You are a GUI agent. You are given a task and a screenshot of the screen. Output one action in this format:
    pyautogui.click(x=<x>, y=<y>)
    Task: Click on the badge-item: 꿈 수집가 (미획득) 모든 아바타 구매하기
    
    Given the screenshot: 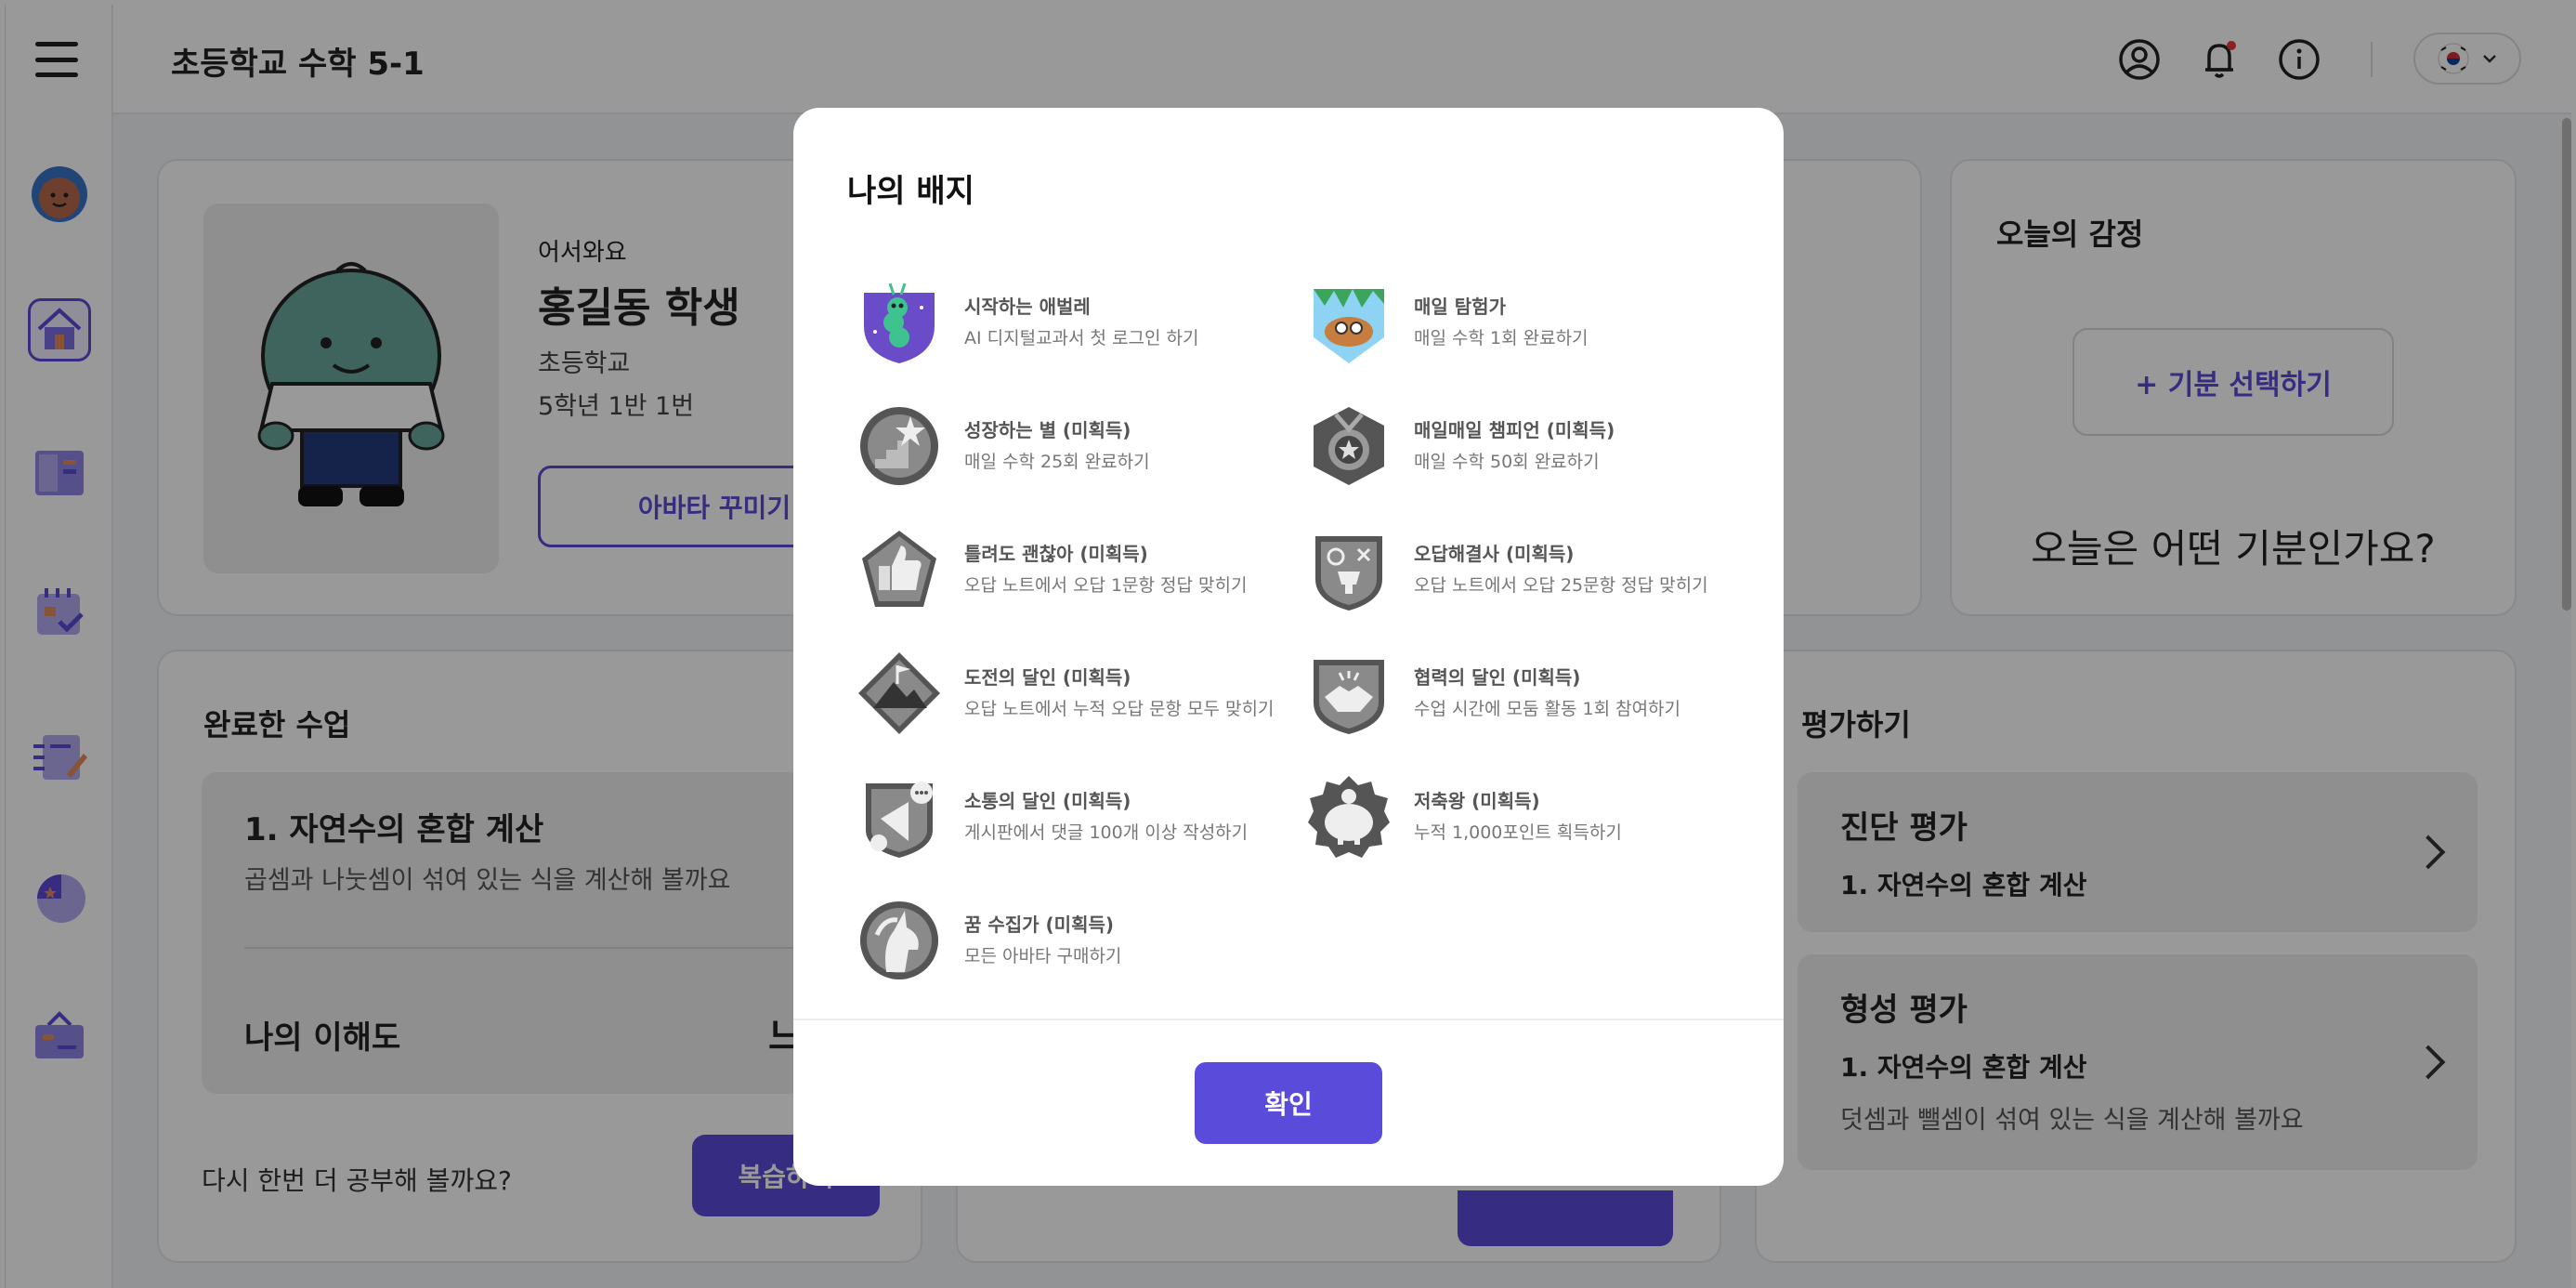 What is the action you would take?
    pyautogui.click(x=1079, y=940)
    